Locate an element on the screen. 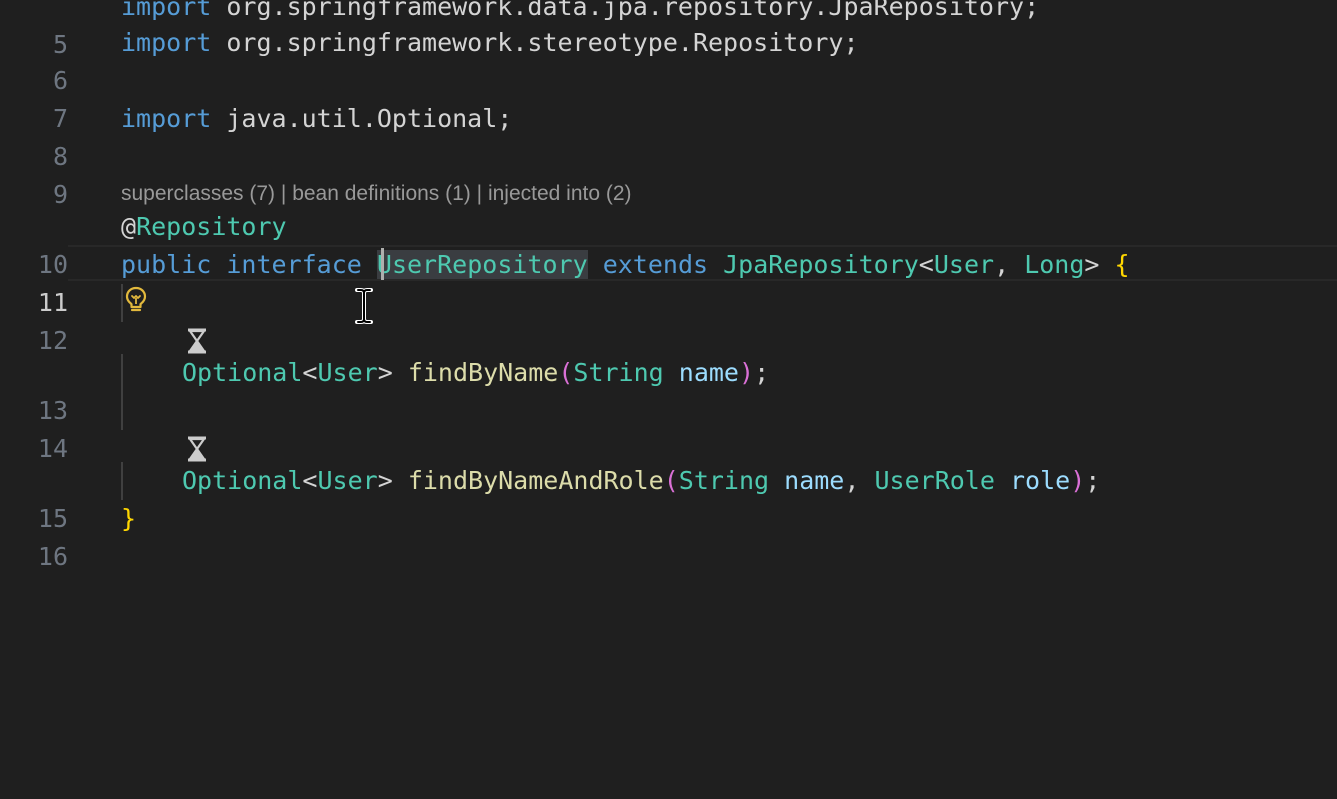 This screenshot has height=799, width=1337. method-name: findByNameAndRole is located at coordinates (535, 480).